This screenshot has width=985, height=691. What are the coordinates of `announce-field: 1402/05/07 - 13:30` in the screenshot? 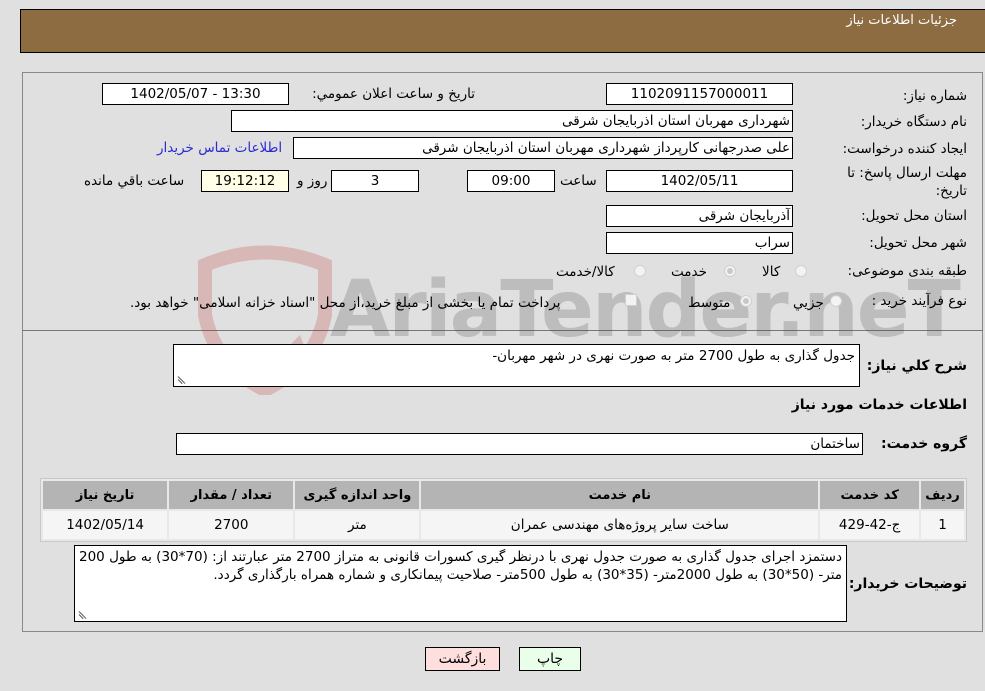 It's located at (195, 94).